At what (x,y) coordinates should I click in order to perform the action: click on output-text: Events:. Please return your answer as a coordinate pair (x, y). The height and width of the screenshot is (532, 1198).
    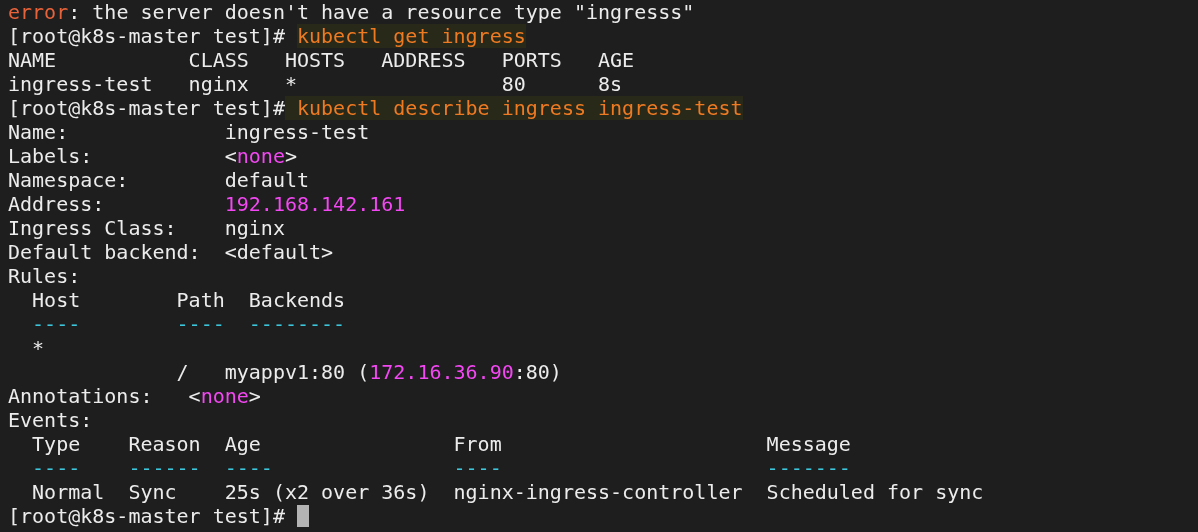
    Looking at the image, I should click on (50, 420).